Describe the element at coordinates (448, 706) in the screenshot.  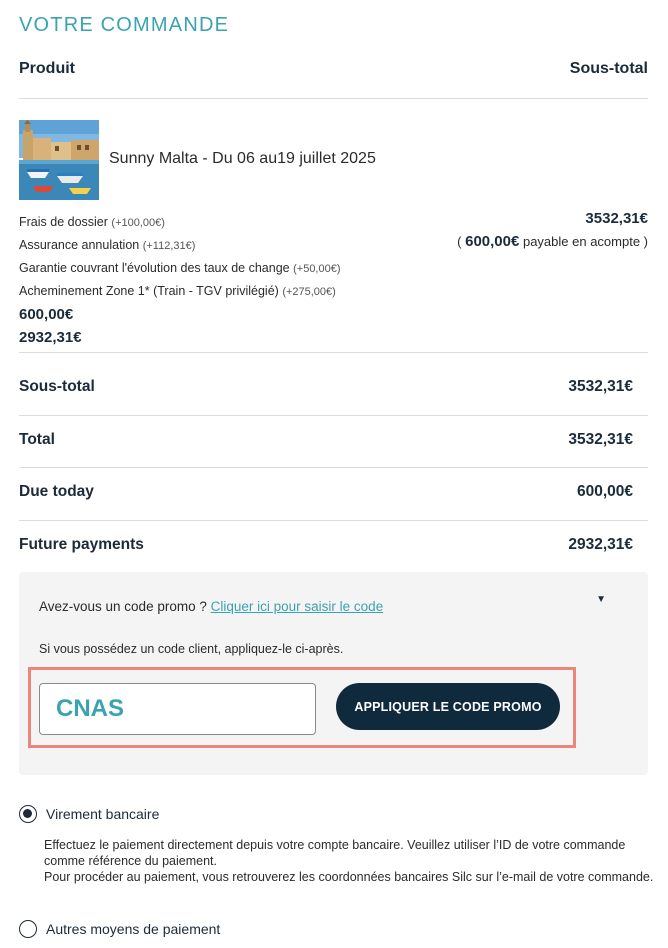
I see `apply-promo-button: APPLIQUER LE CODE PROMO` at that location.